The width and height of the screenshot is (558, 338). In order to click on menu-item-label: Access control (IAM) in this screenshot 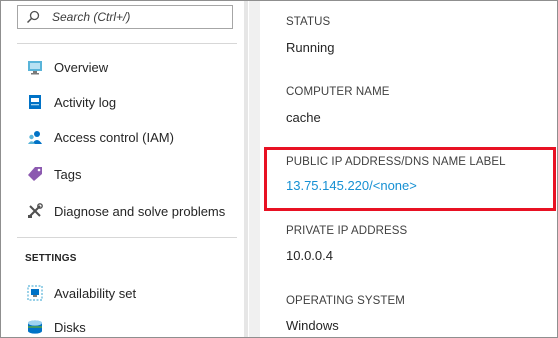, I will do `click(114, 137)`.